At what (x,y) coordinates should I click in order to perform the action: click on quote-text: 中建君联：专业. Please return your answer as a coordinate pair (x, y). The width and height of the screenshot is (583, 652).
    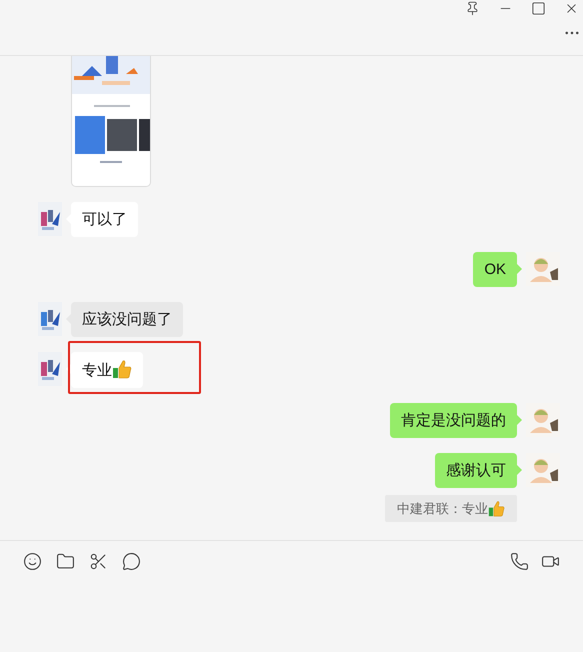
    Looking at the image, I should click on (442, 508).